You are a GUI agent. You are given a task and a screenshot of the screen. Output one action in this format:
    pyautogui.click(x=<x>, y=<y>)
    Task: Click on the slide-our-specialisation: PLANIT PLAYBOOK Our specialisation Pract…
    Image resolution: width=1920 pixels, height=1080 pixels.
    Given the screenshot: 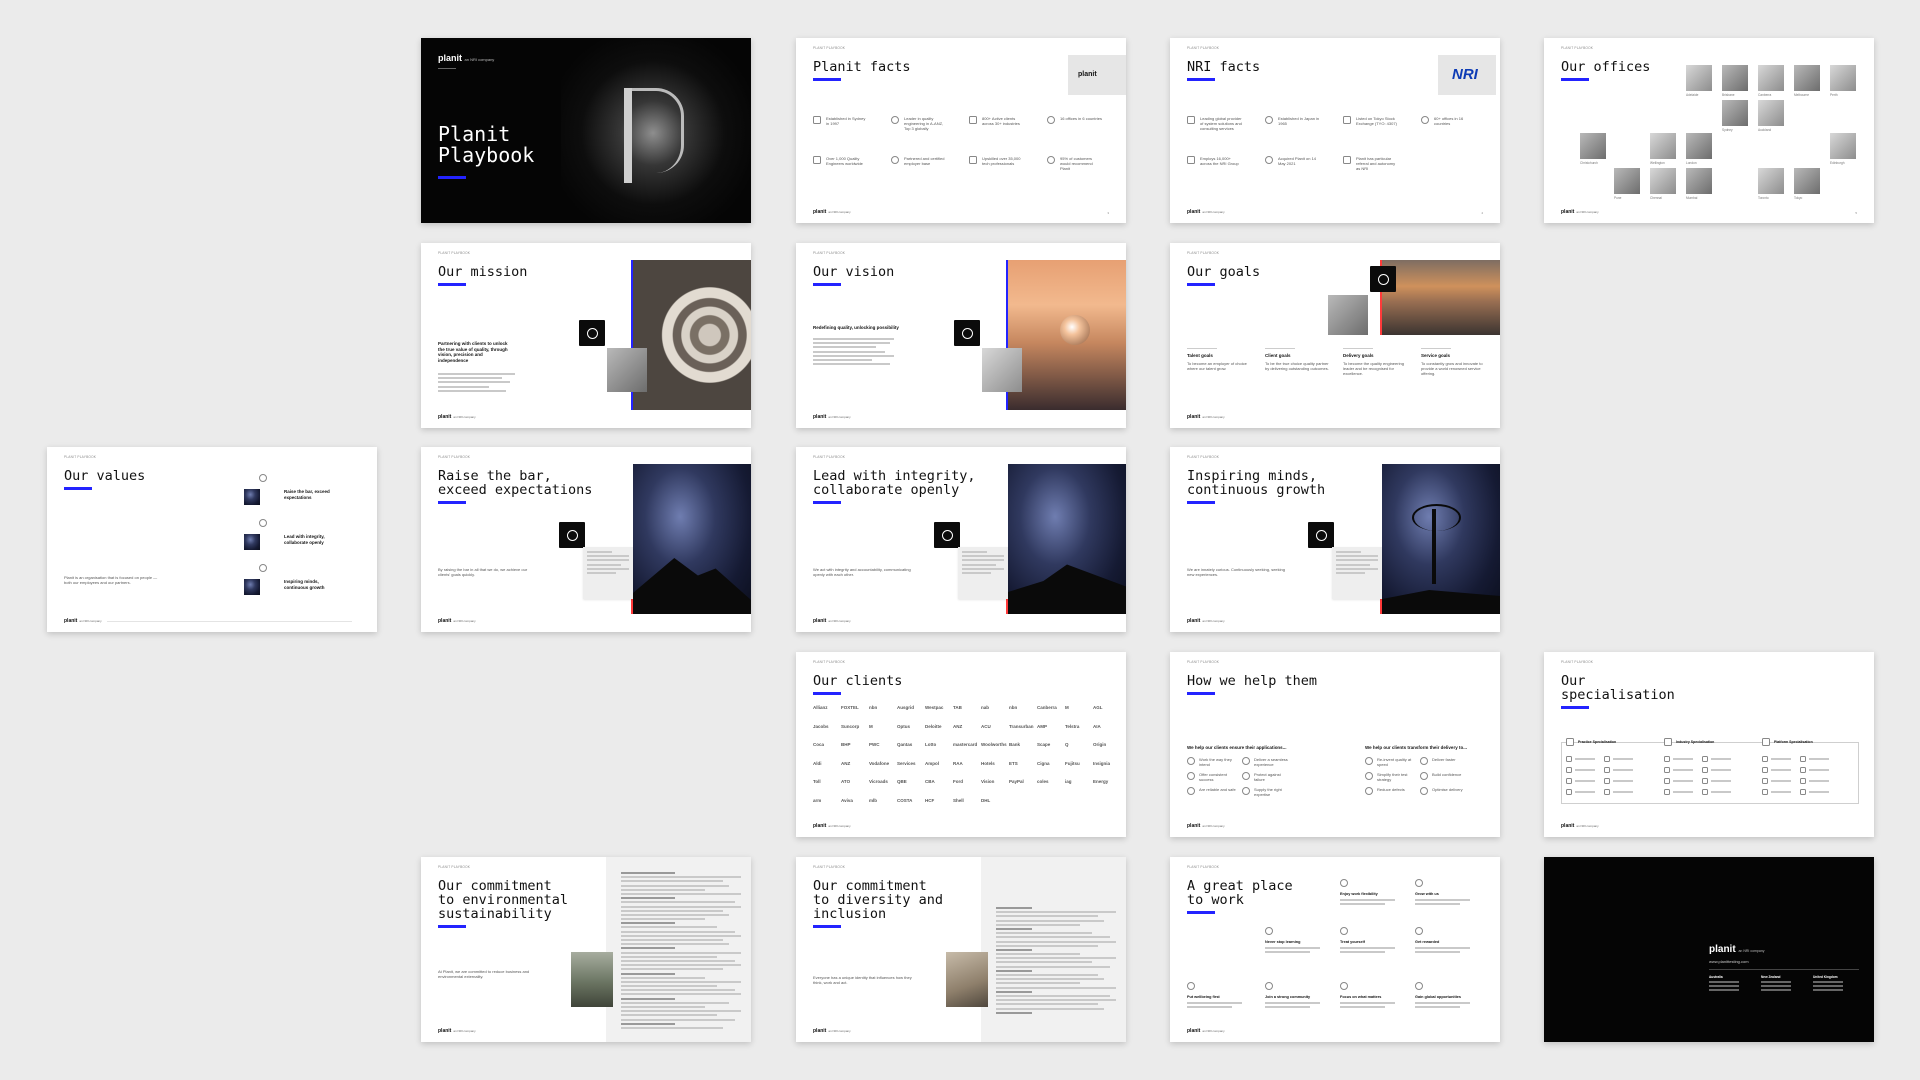 What is the action you would take?
    pyautogui.click(x=1709, y=744)
    